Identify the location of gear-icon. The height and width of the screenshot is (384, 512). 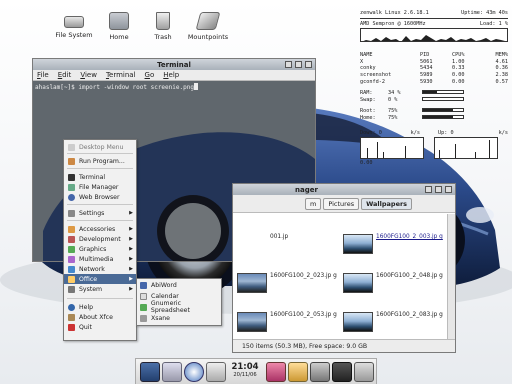
(71, 213).